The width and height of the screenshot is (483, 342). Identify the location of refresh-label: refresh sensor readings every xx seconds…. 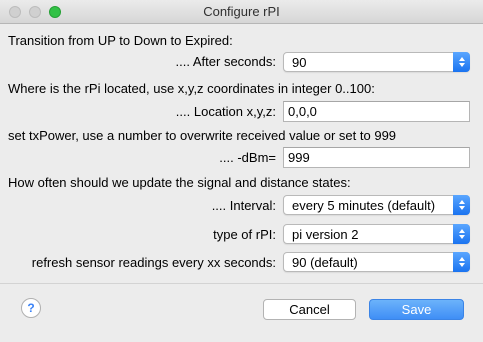
(153, 262).